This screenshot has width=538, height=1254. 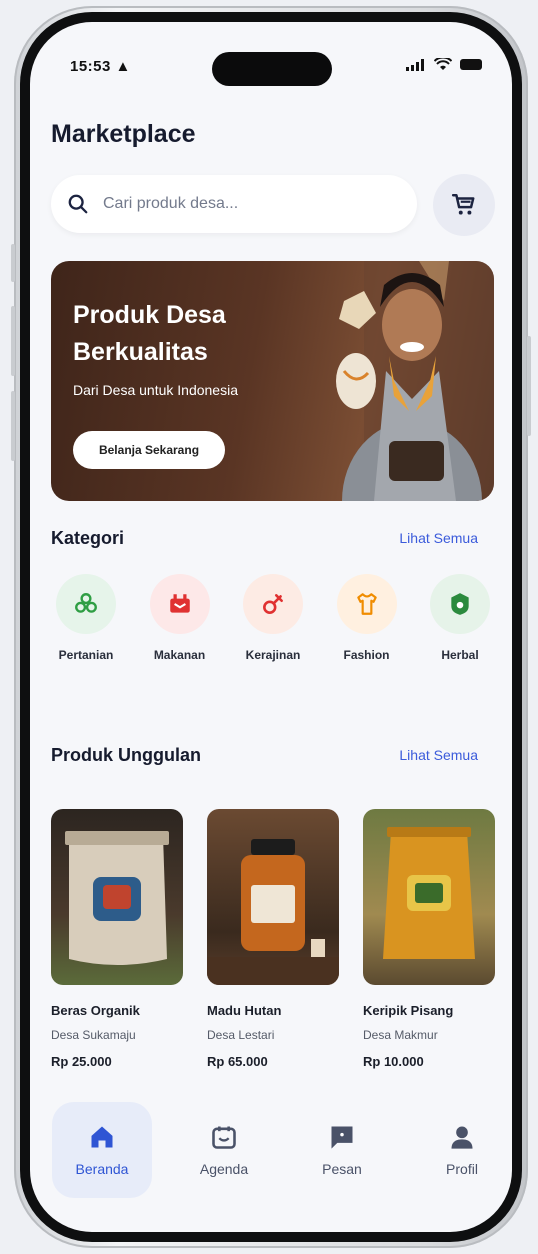 What do you see at coordinates (342, 1137) in the screenshot?
I see `message-icon` at bounding box center [342, 1137].